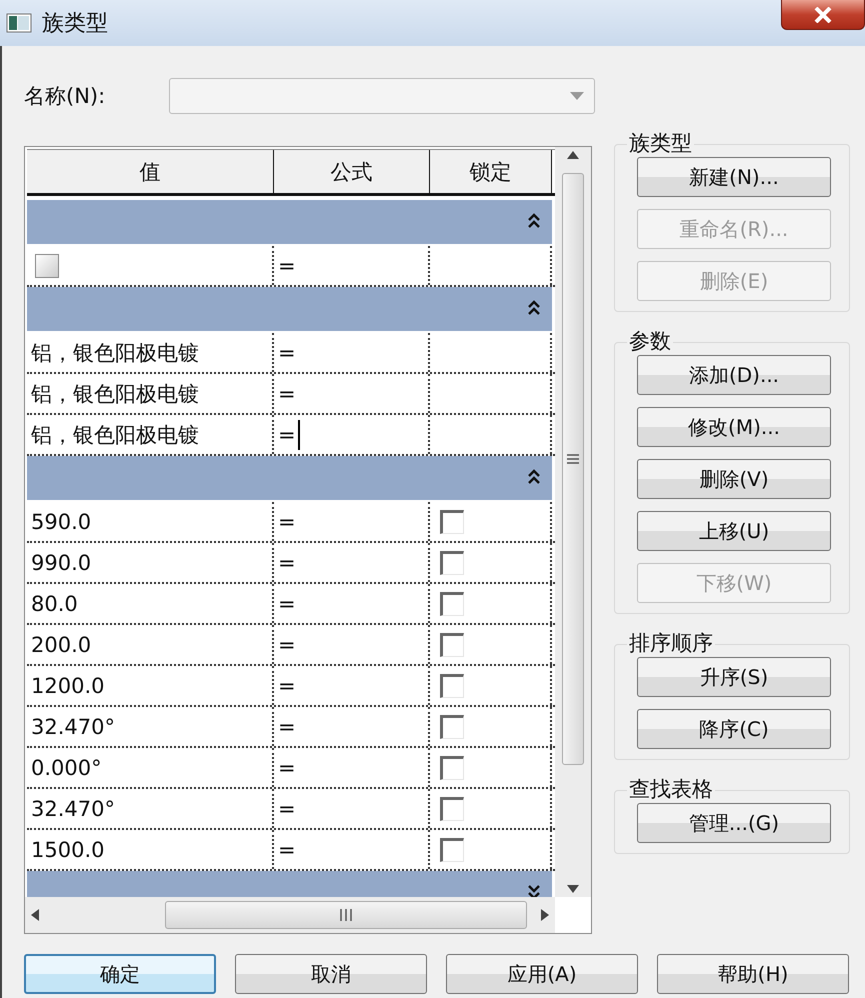 This screenshot has width=865, height=998. Describe the element at coordinates (19, 23) in the screenshot. I see `window-icon` at that location.